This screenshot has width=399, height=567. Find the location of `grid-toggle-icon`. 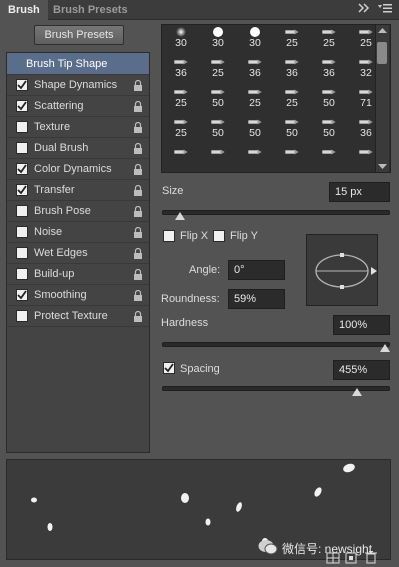

grid-toggle-icon is located at coordinates (333, 558).